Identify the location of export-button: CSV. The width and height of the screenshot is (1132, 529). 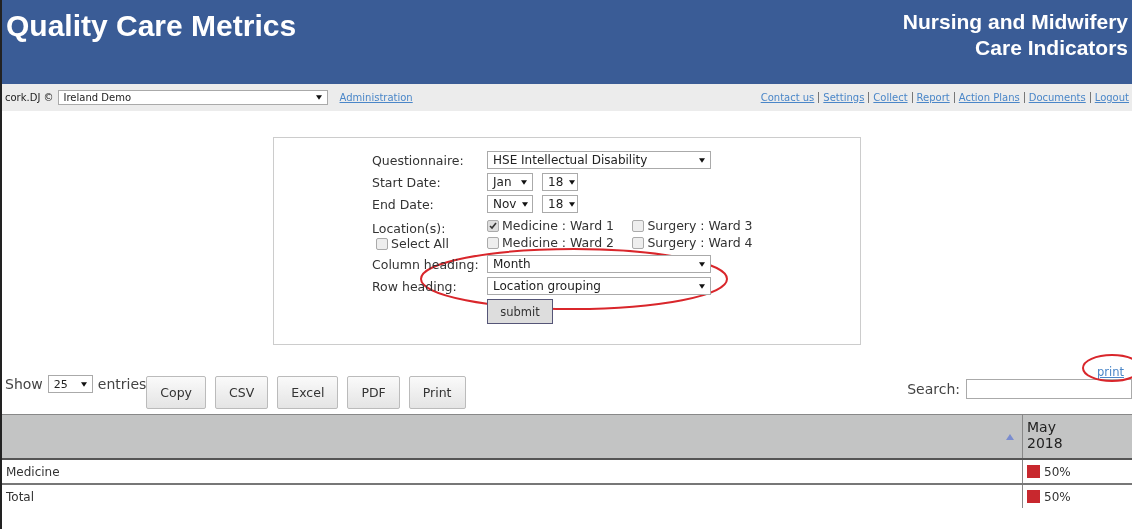
(242, 392).